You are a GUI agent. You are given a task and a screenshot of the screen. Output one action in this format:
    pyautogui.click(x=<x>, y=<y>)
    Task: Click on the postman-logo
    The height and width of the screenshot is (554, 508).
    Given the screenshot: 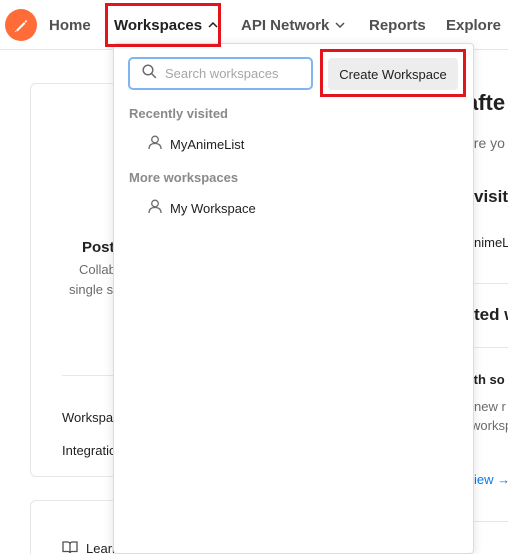 What is the action you would take?
    pyautogui.click(x=21, y=25)
    